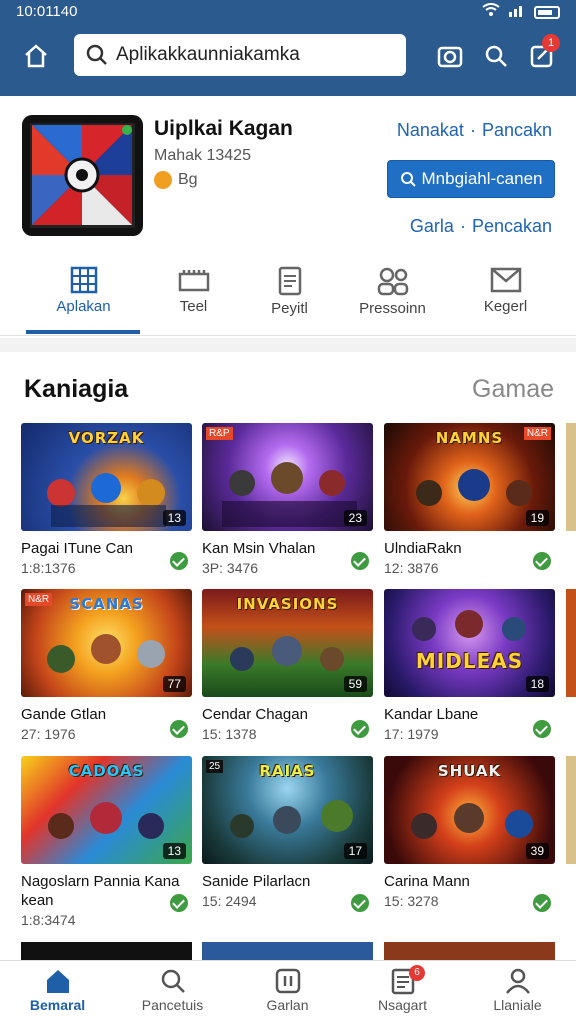 This screenshot has width=576, height=1024. What do you see at coordinates (106, 477) in the screenshot?
I see `game-thumbnail: VORZAK 13` at bounding box center [106, 477].